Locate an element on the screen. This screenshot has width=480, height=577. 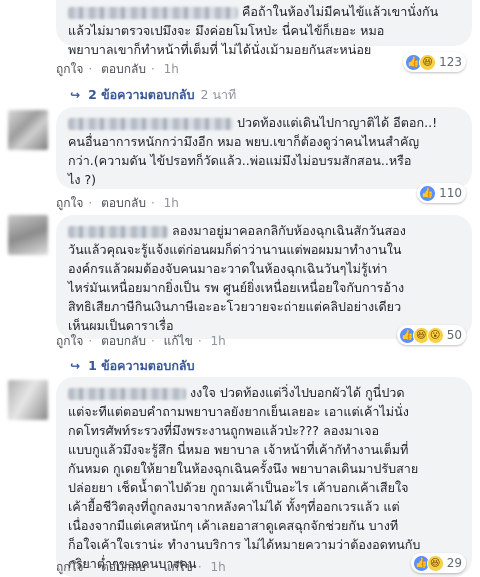
reaction-summary: 👍 😆 29 is located at coordinates (438, 563).